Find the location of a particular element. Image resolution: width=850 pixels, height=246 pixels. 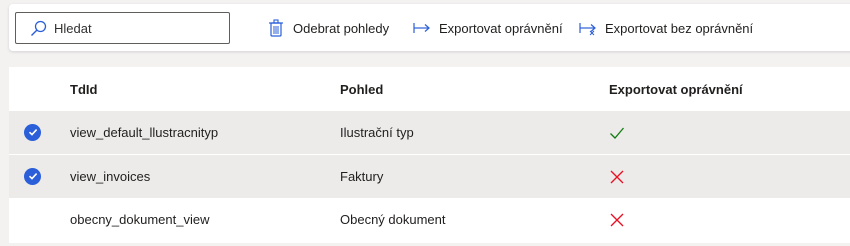

search-box is located at coordinates (122, 28).